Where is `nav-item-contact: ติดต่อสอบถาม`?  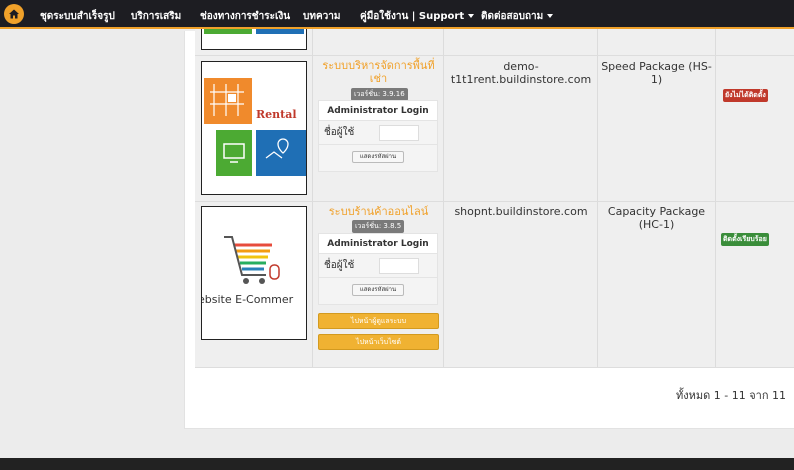 nav-item-contact: ติดต่อสอบถาม is located at coordinates (517, 16).